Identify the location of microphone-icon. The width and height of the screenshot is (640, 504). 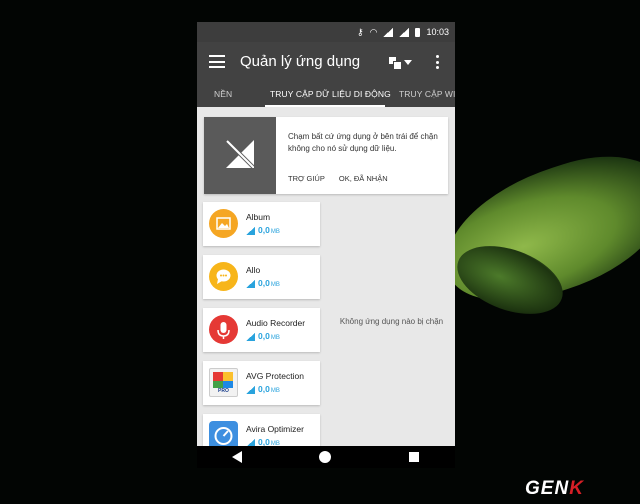
(223, 329).